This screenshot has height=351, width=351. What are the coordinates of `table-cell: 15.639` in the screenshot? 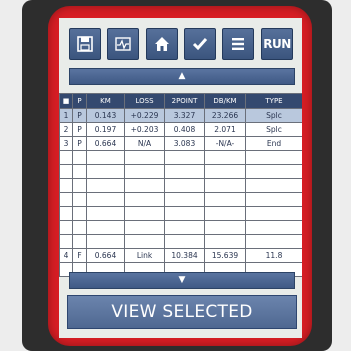 It's located at (225, 255).